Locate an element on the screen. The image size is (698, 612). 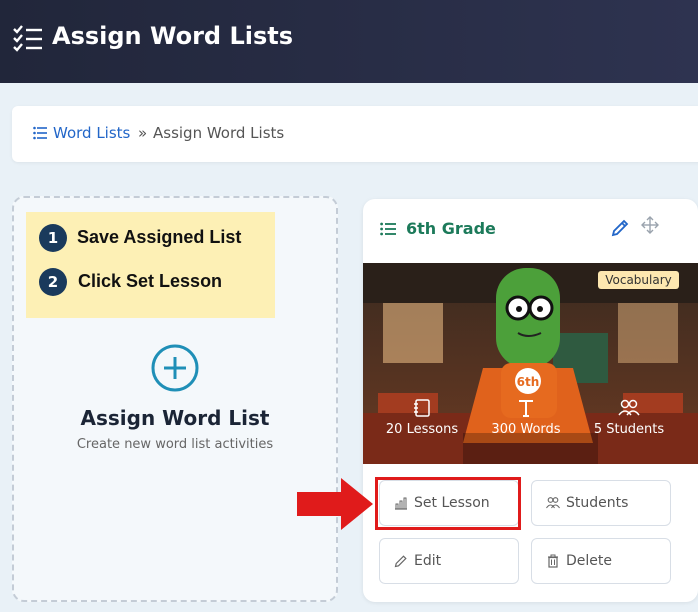
assign-word-list-title: Assign Word List is located at coordinates (175, 418).